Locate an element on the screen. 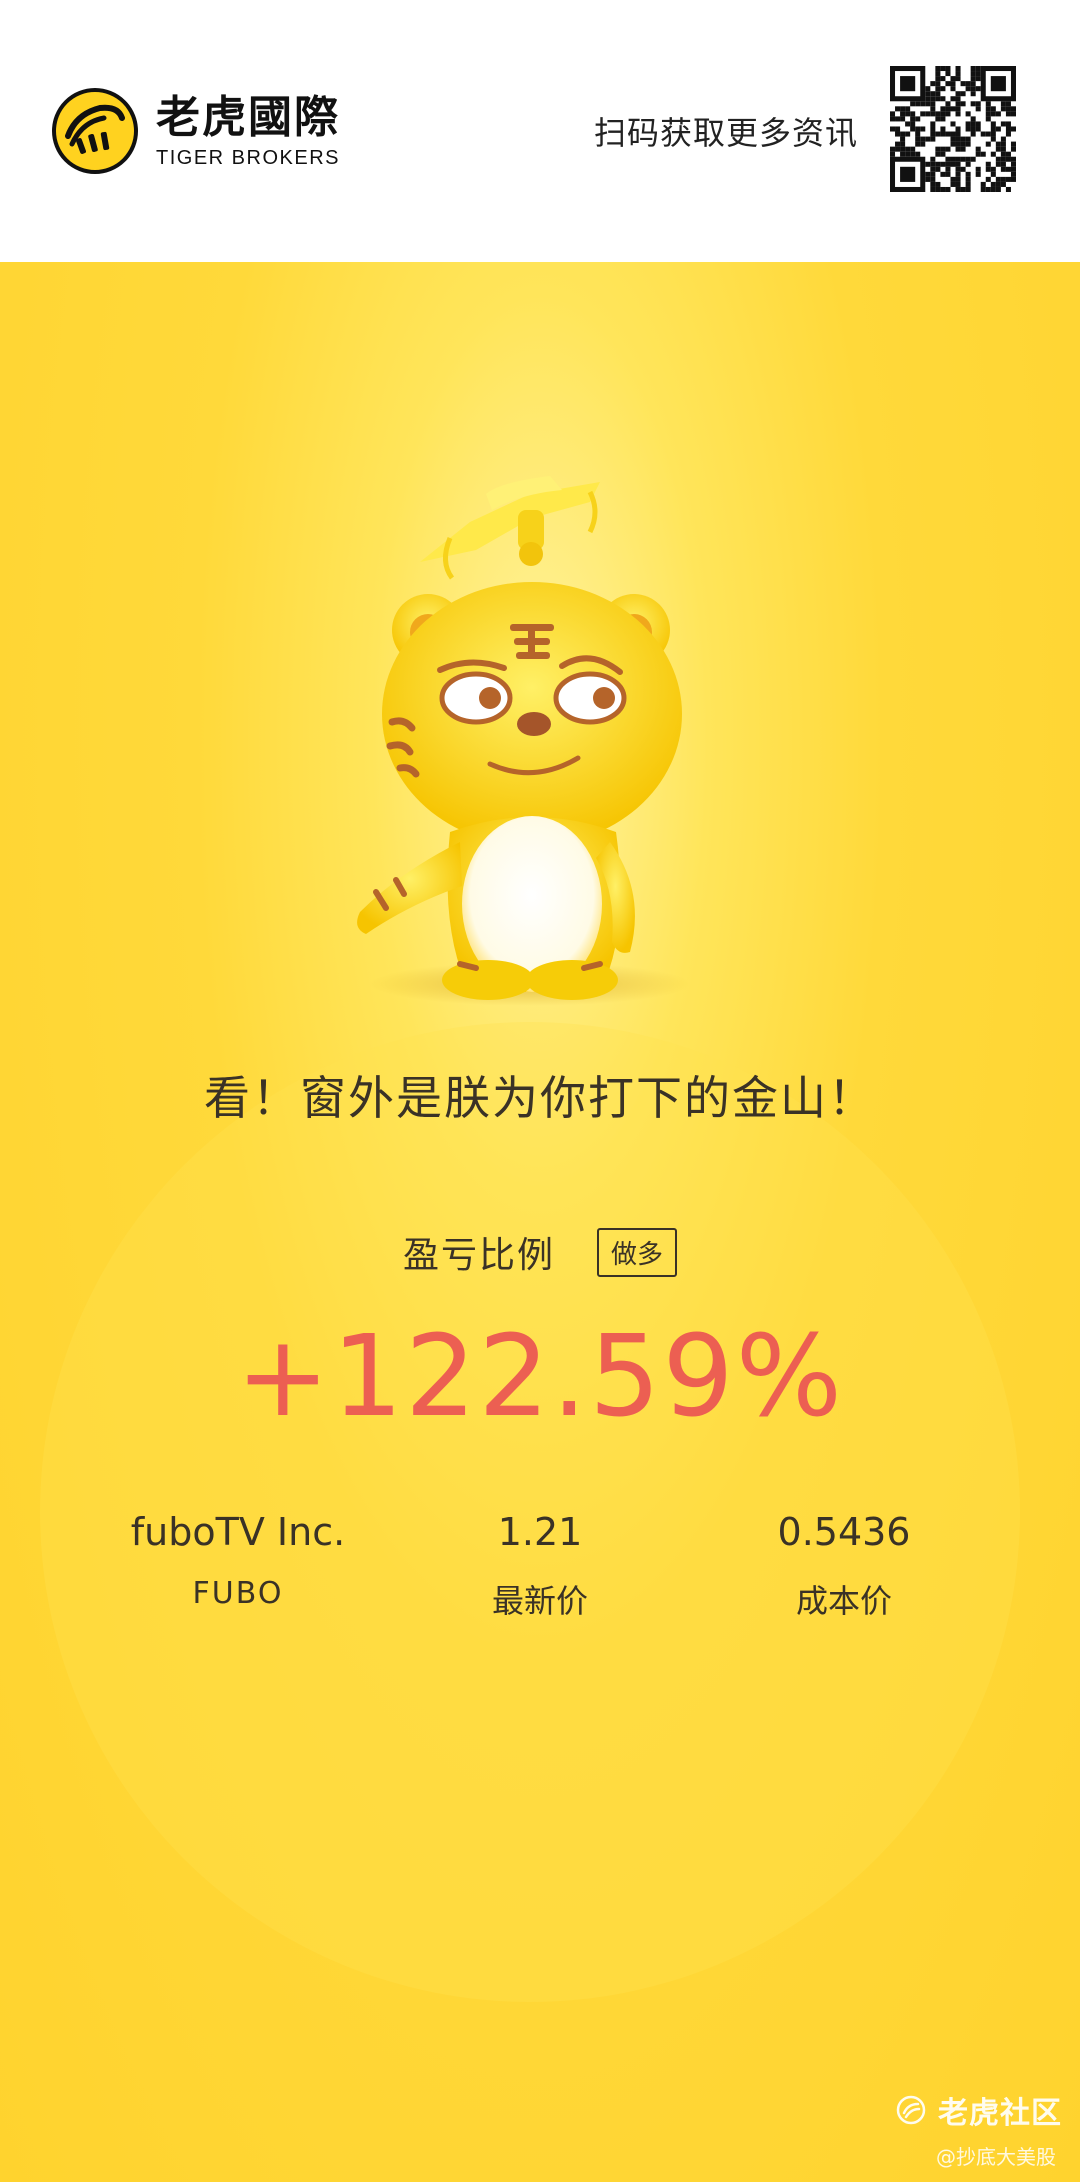  community-watermark: 老虎社区 is located at coordinates (979, 2110).